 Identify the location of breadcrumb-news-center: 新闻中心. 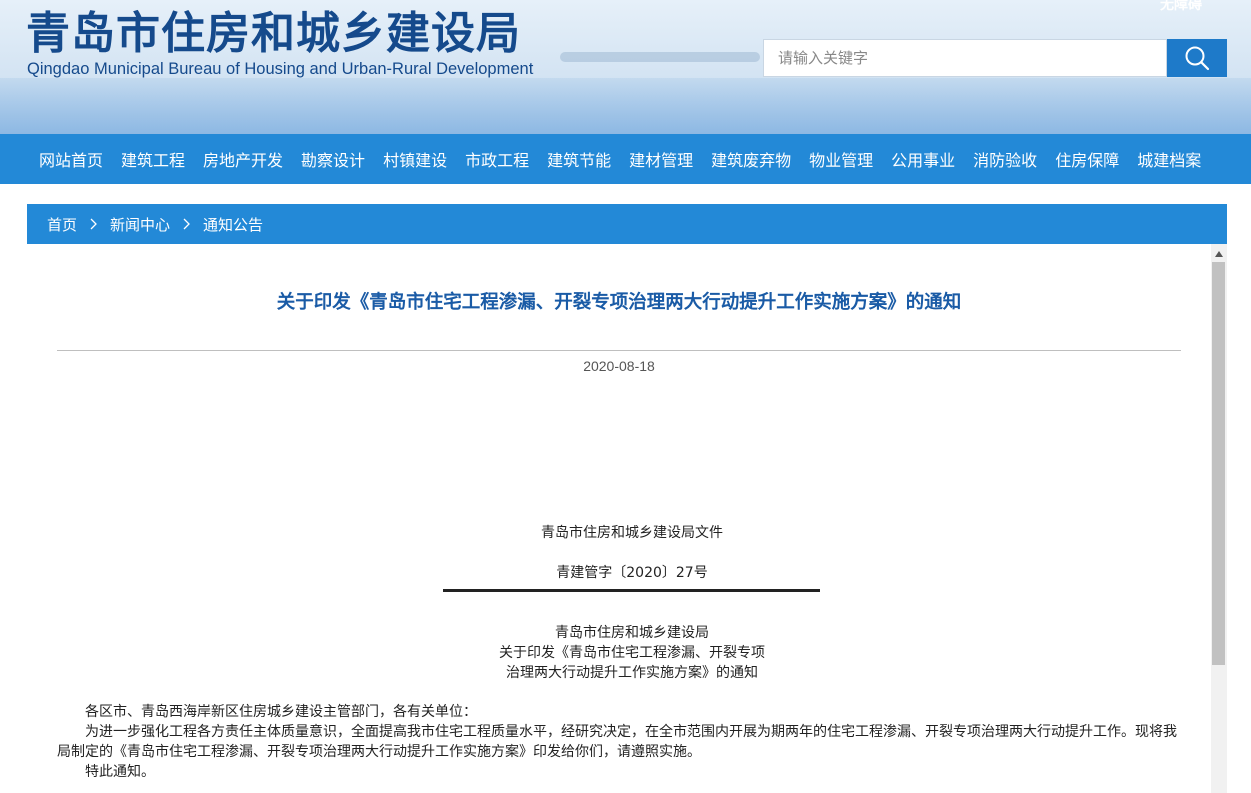
(140, 224).